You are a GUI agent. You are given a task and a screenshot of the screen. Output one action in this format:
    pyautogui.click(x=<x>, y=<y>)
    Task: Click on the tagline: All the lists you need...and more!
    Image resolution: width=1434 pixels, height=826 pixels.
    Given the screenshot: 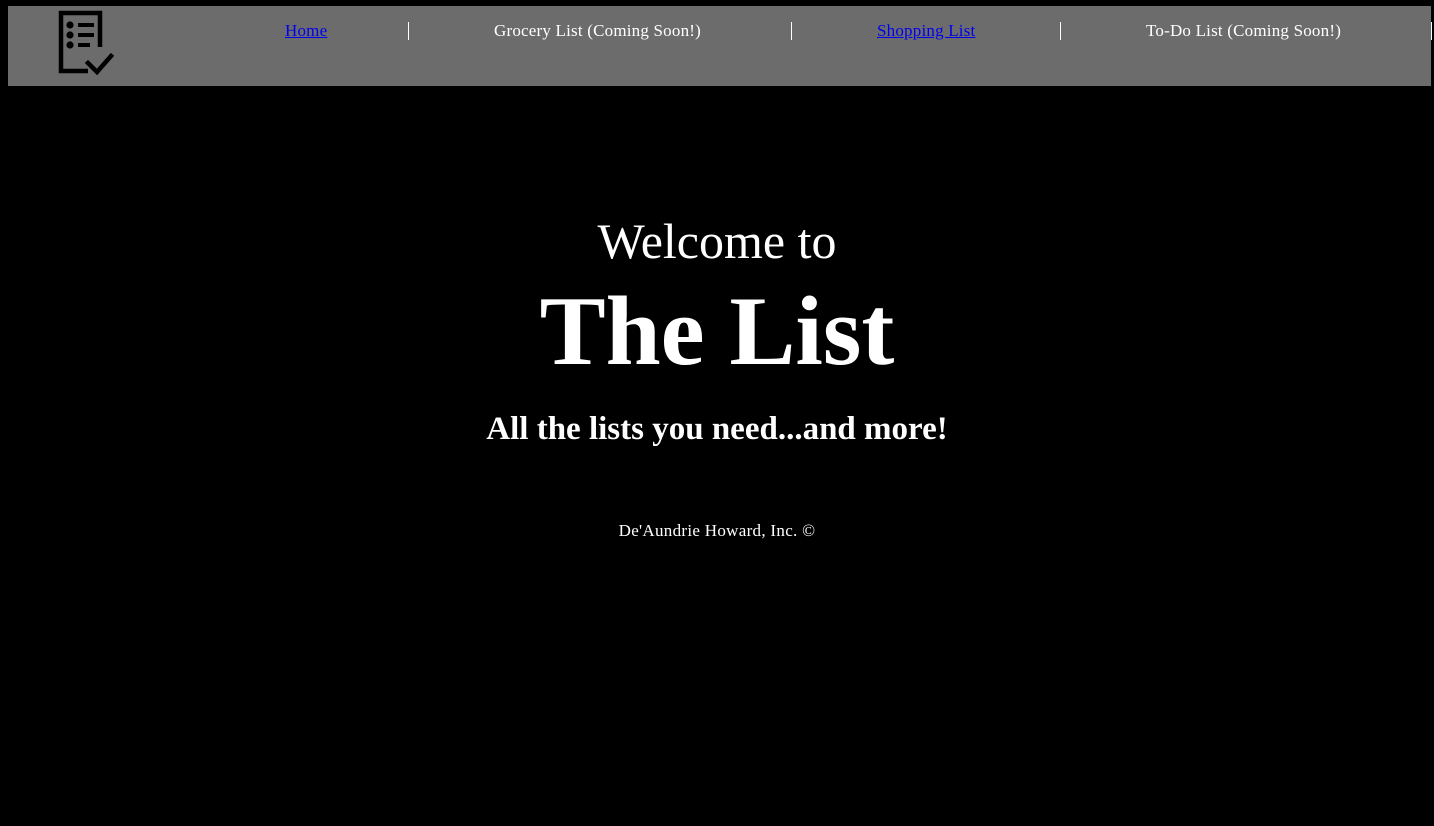 What is the action you would take?
    pyautogui.click(x=717, y=429)
    